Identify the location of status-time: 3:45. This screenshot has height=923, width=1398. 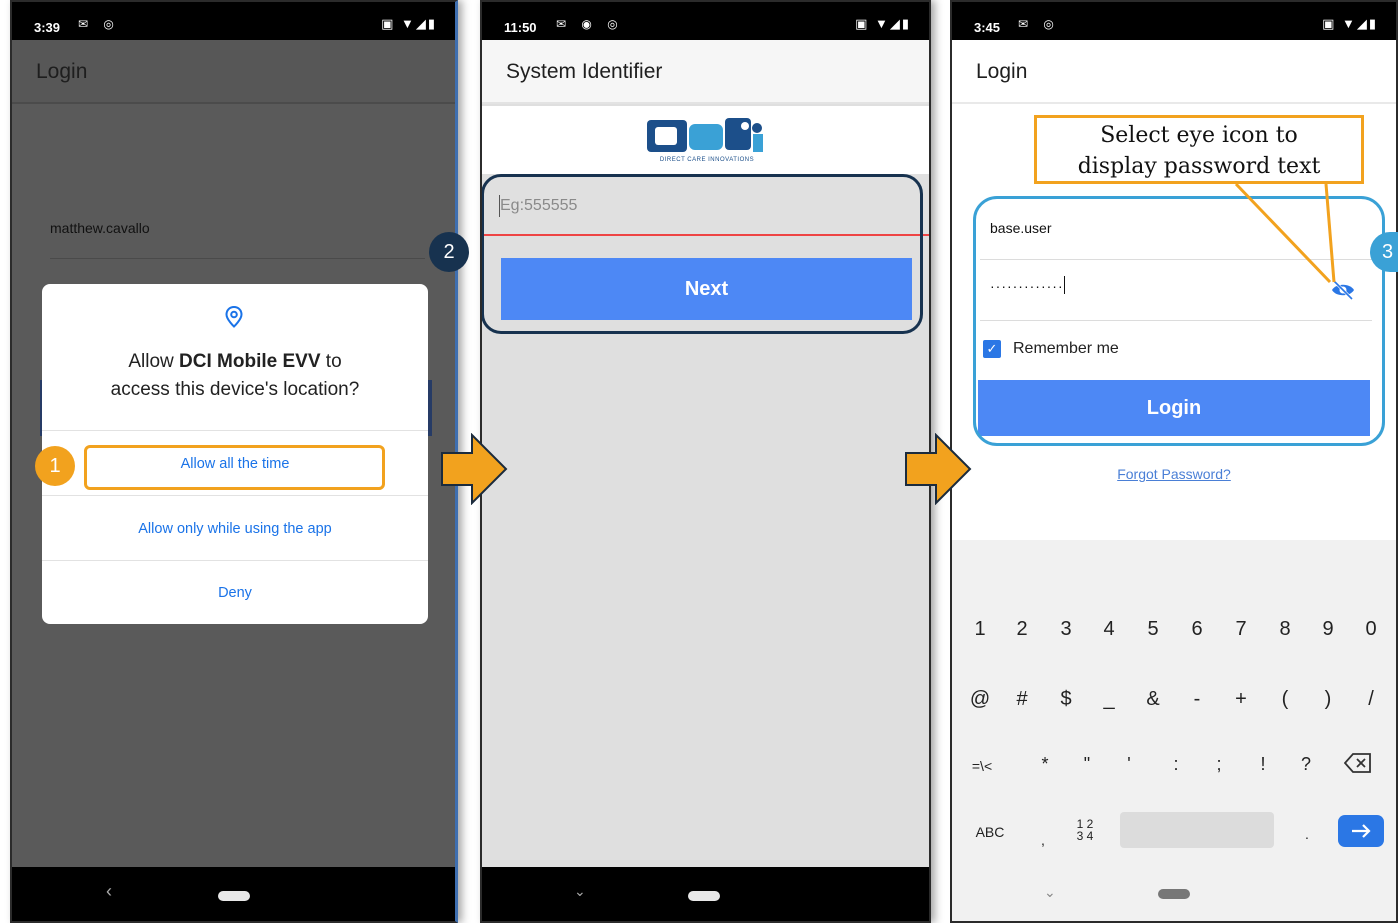
(987, 27).